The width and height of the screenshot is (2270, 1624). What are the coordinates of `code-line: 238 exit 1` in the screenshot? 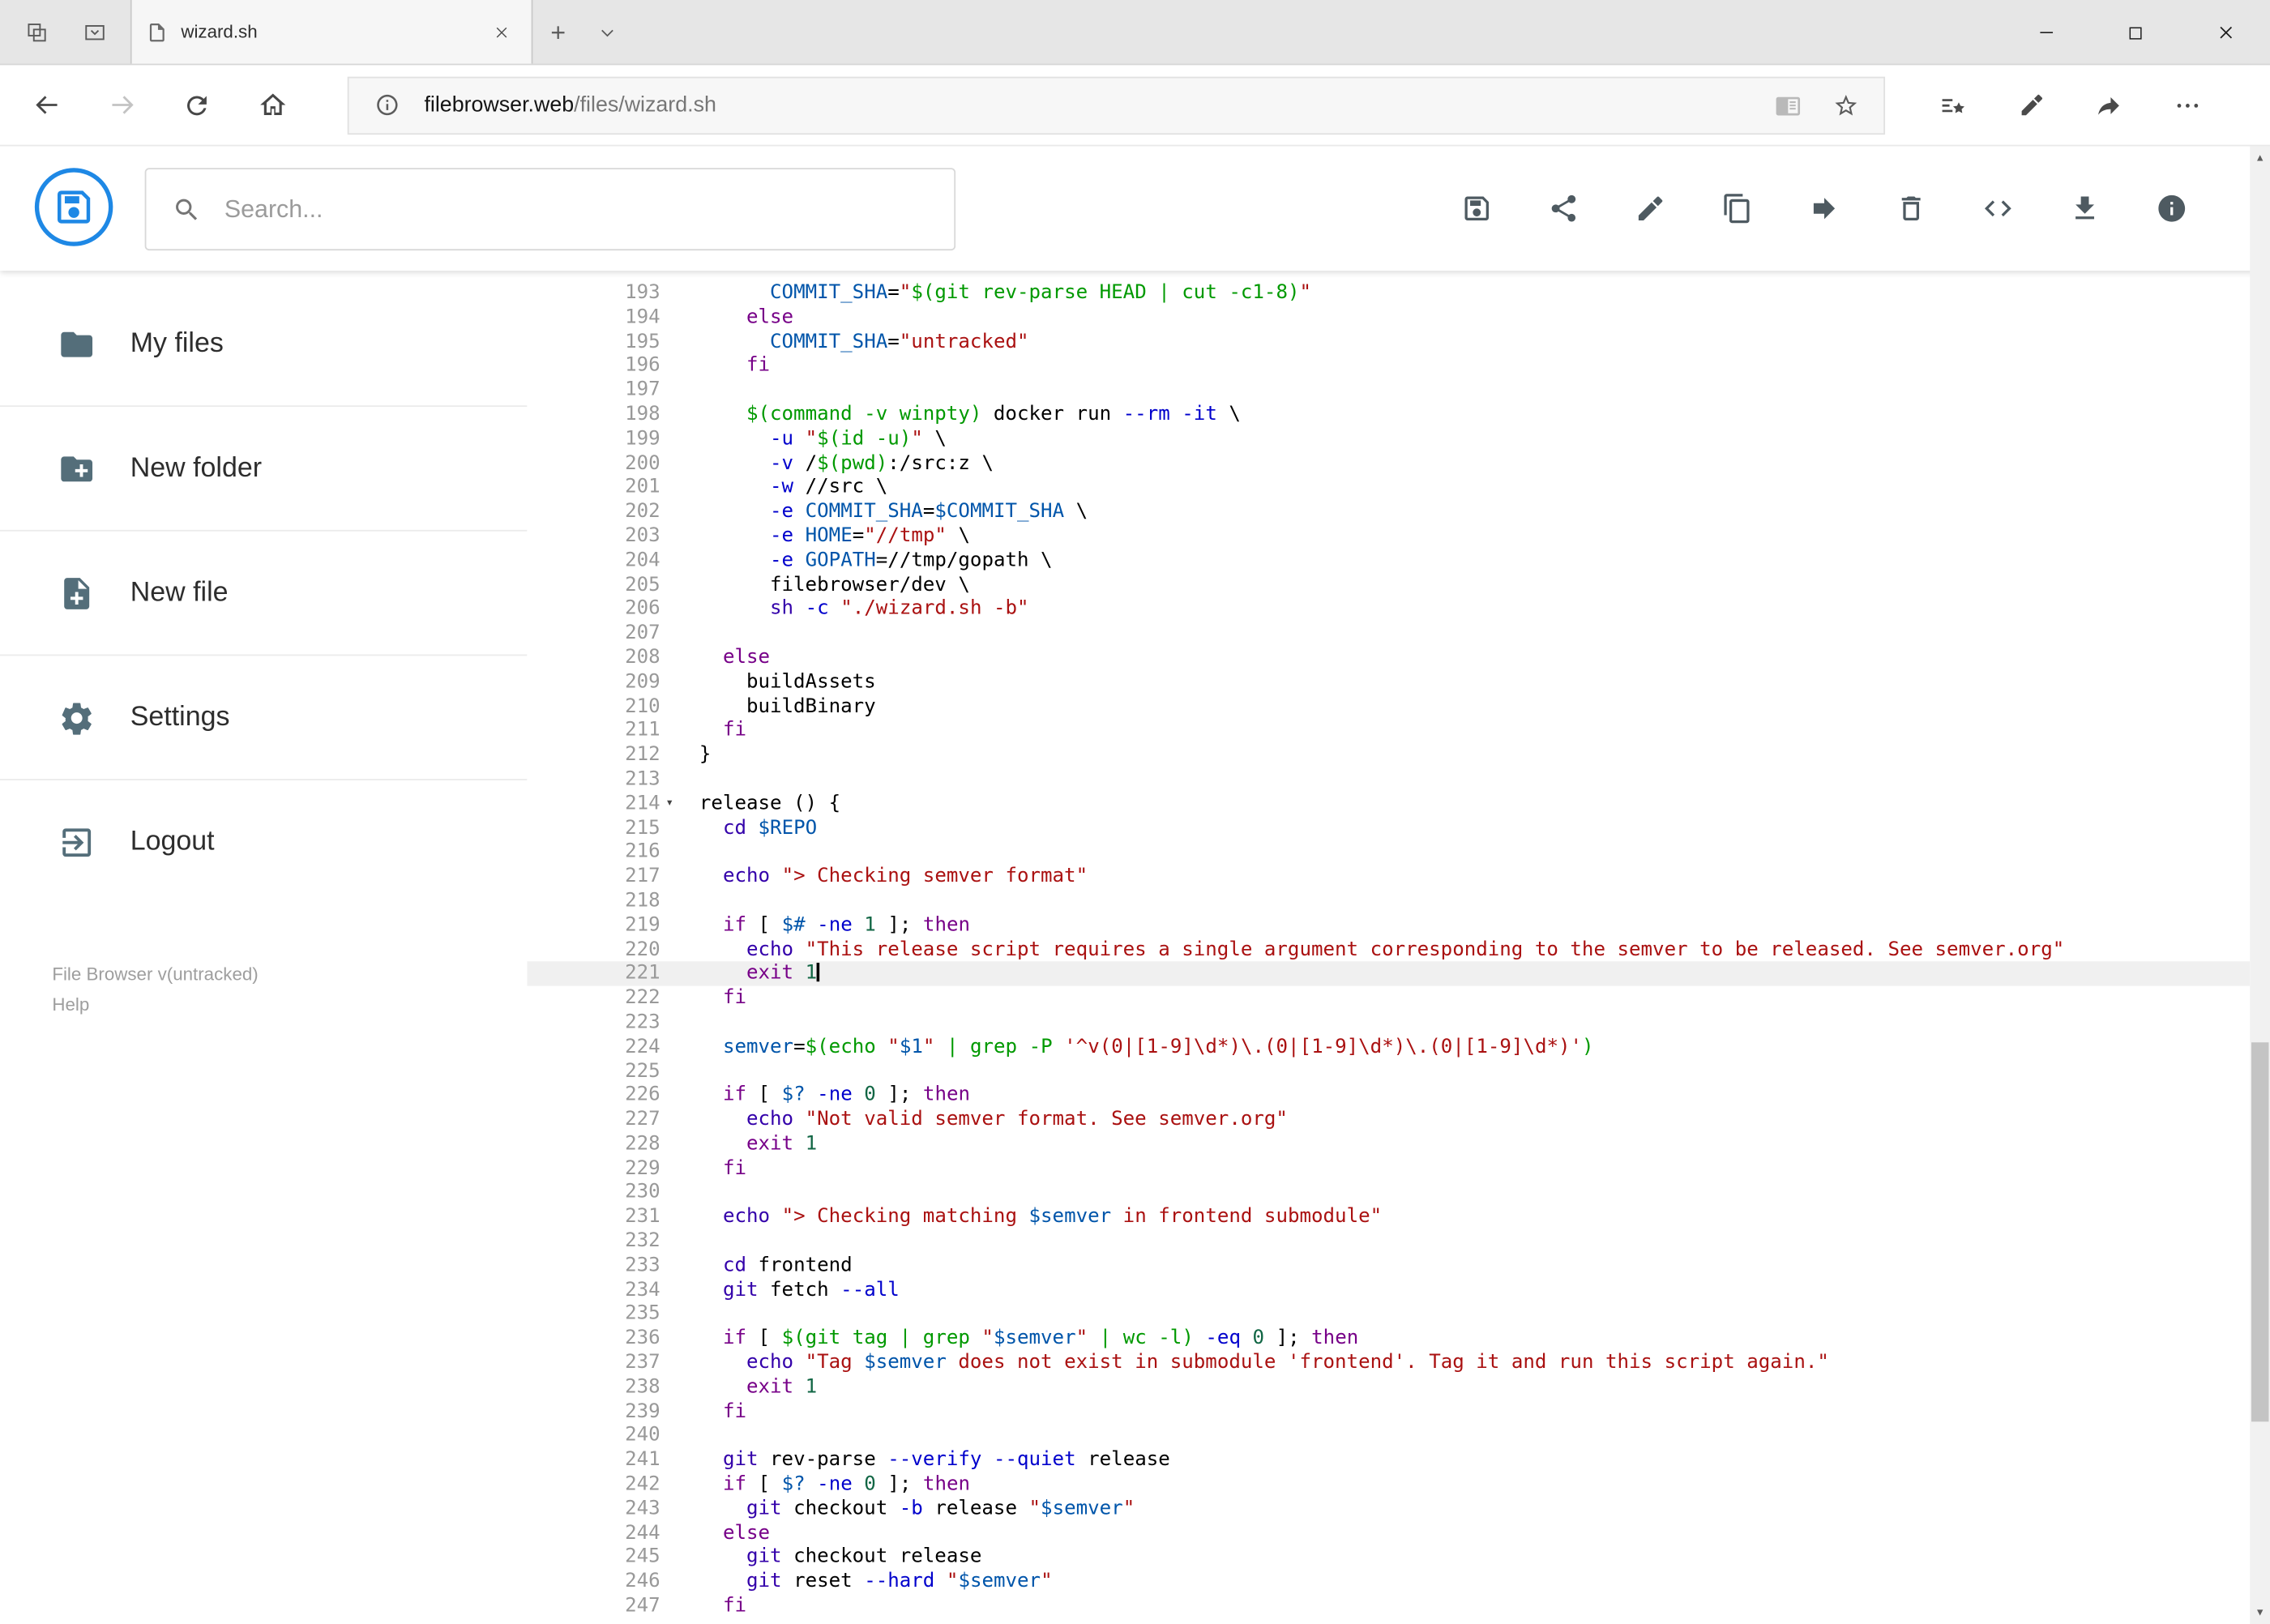 It's located at (1388, 1388).